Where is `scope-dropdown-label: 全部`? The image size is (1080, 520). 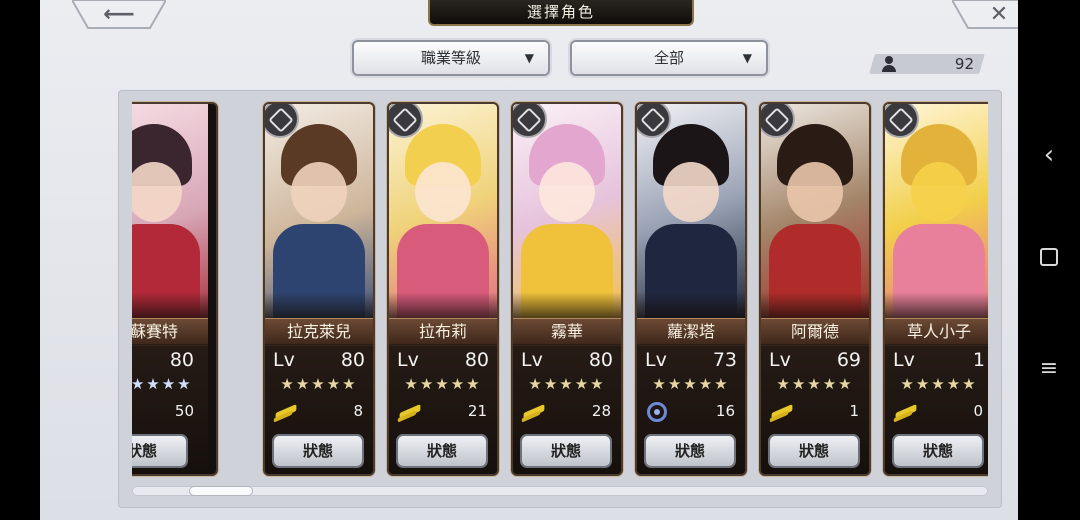
scope-dropdown-label: 全部 is located at coordinates (668, 58).